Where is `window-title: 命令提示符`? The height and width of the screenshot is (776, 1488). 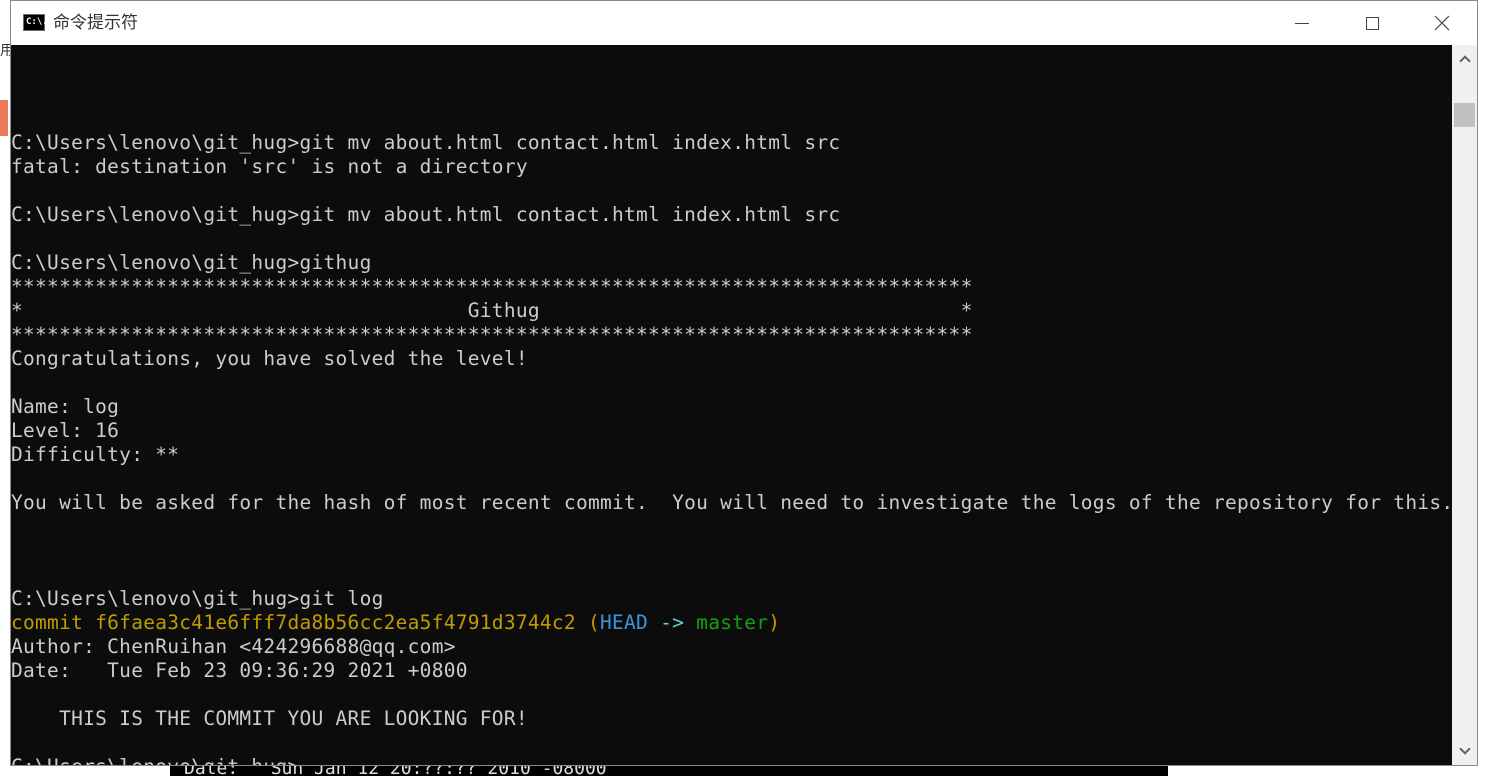
window-title: 命令提示符 is located at coordinates (95, 23).